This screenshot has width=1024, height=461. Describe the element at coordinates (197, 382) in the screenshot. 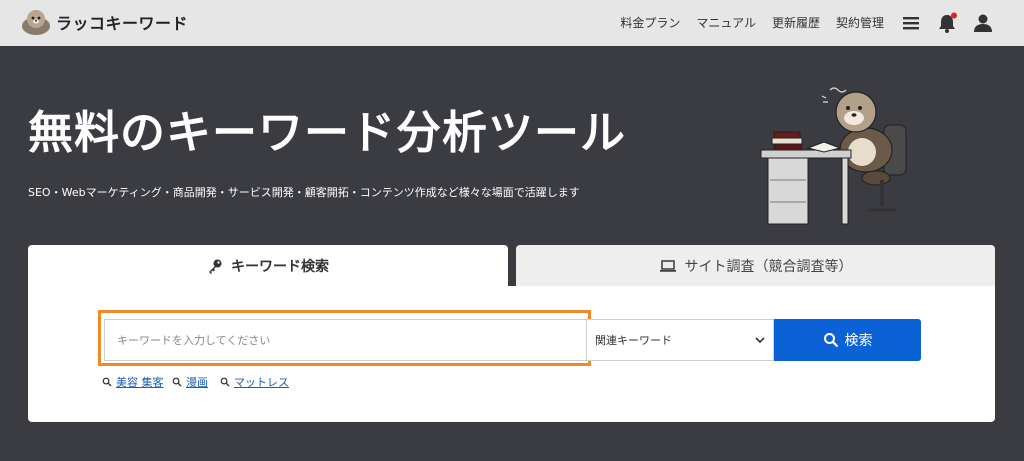

I see `suggestion-label: 漫画` at that location.